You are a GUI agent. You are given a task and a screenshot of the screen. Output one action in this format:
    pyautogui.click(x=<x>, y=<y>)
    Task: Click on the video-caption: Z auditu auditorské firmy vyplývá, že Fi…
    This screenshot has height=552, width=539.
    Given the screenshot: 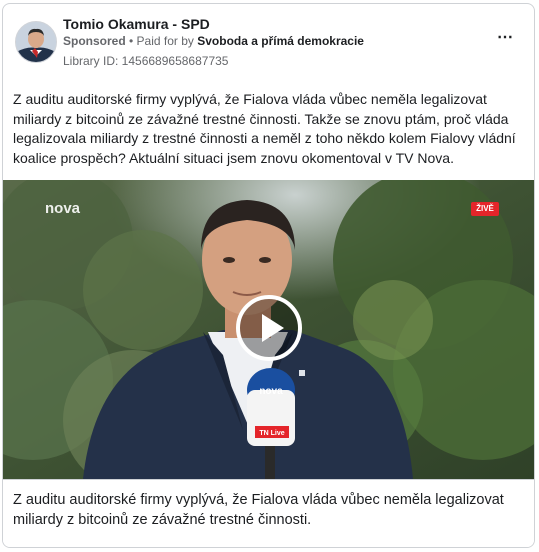 What is the action you would take?
    pyautogui.click(x=258, y=510)
    